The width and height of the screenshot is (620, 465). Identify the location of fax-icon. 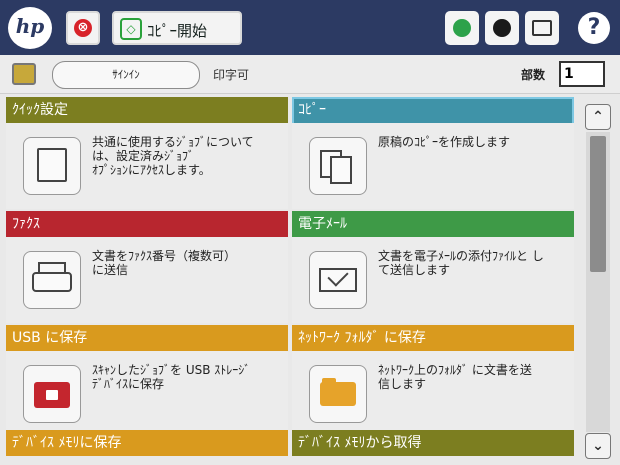
(52, 280).